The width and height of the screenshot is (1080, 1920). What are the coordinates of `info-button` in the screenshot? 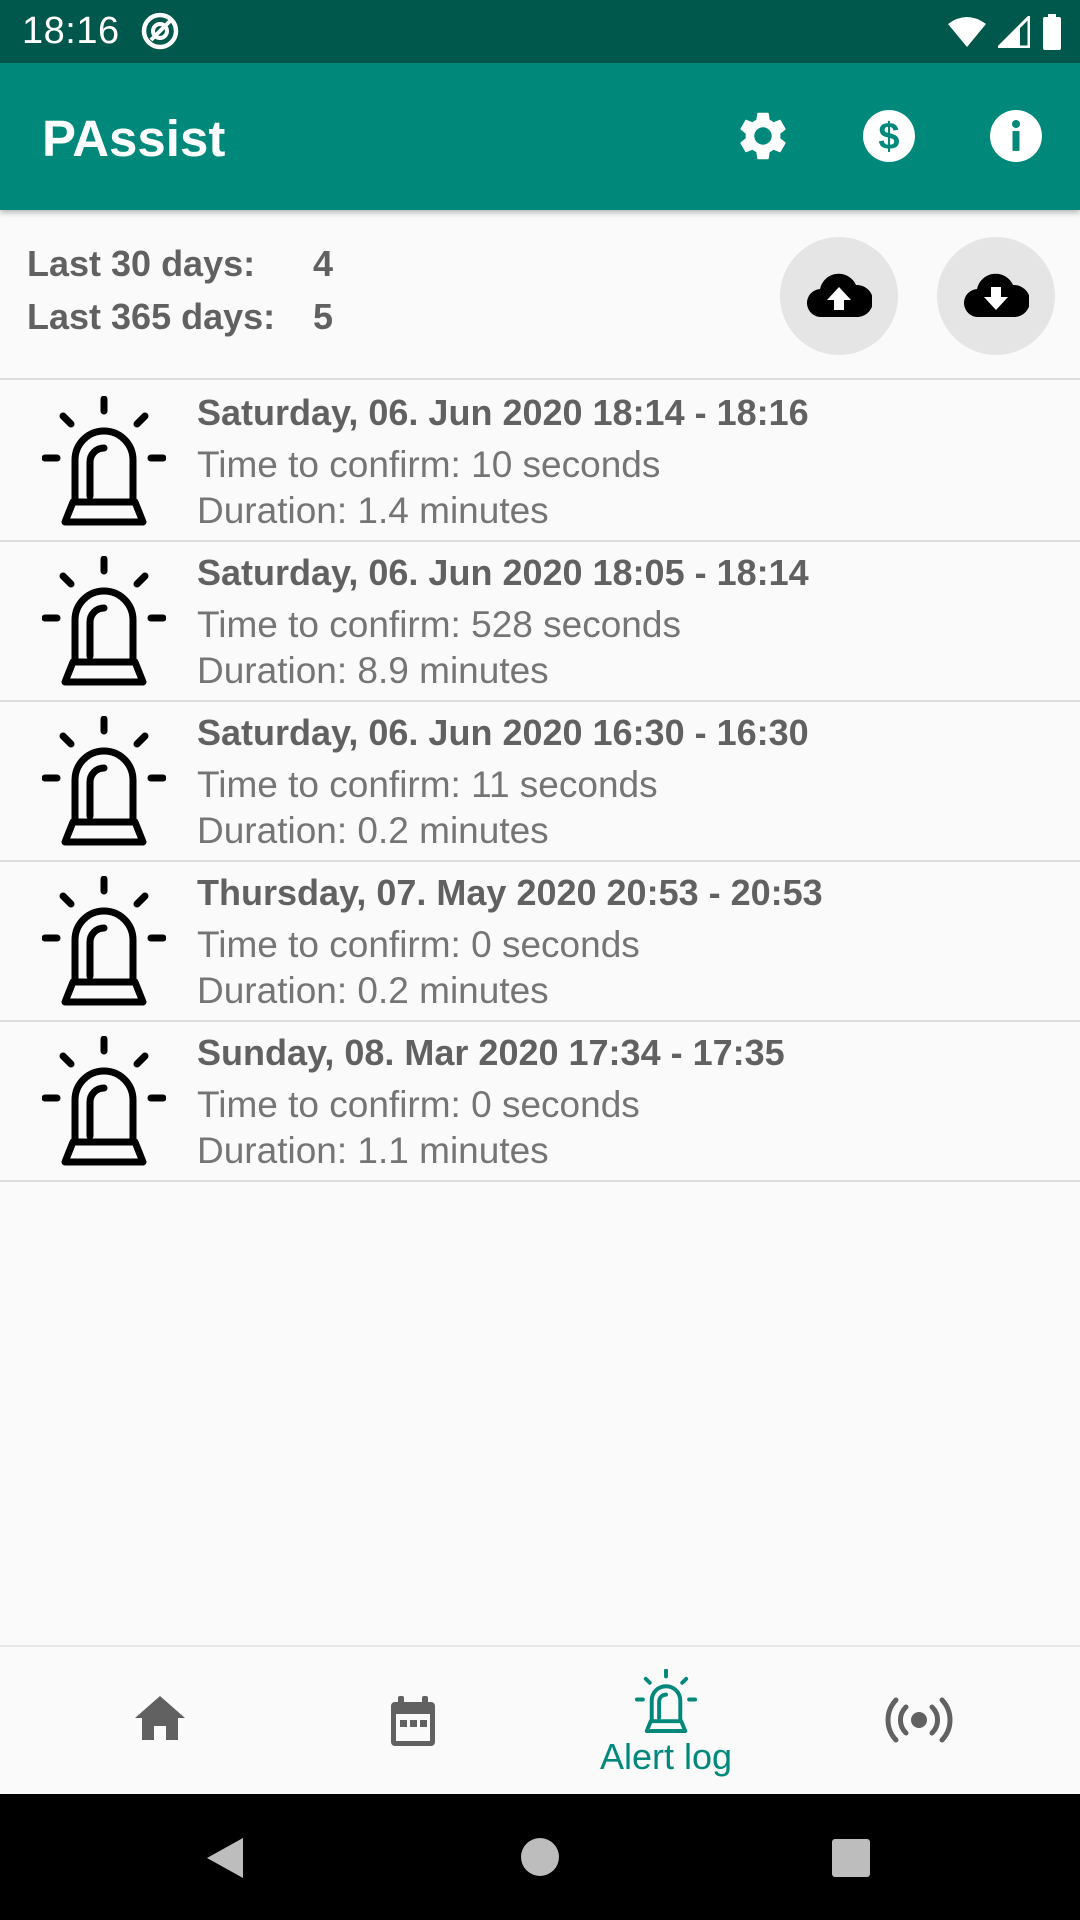 It's located at (1016, 136).